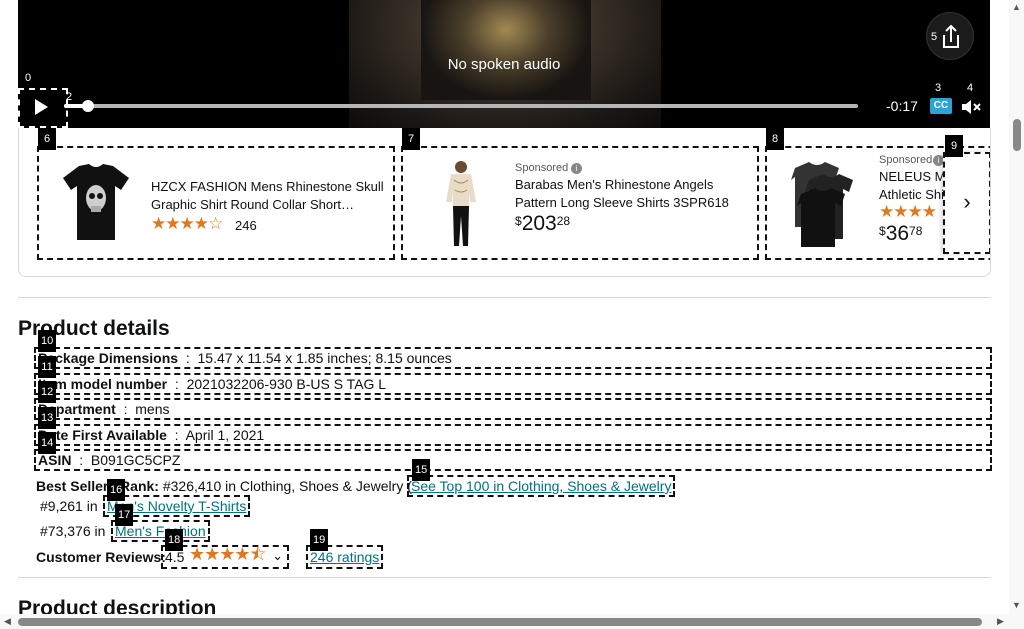 The image size is (1024, 629). I want to click on mute-button, so click(971, 107).